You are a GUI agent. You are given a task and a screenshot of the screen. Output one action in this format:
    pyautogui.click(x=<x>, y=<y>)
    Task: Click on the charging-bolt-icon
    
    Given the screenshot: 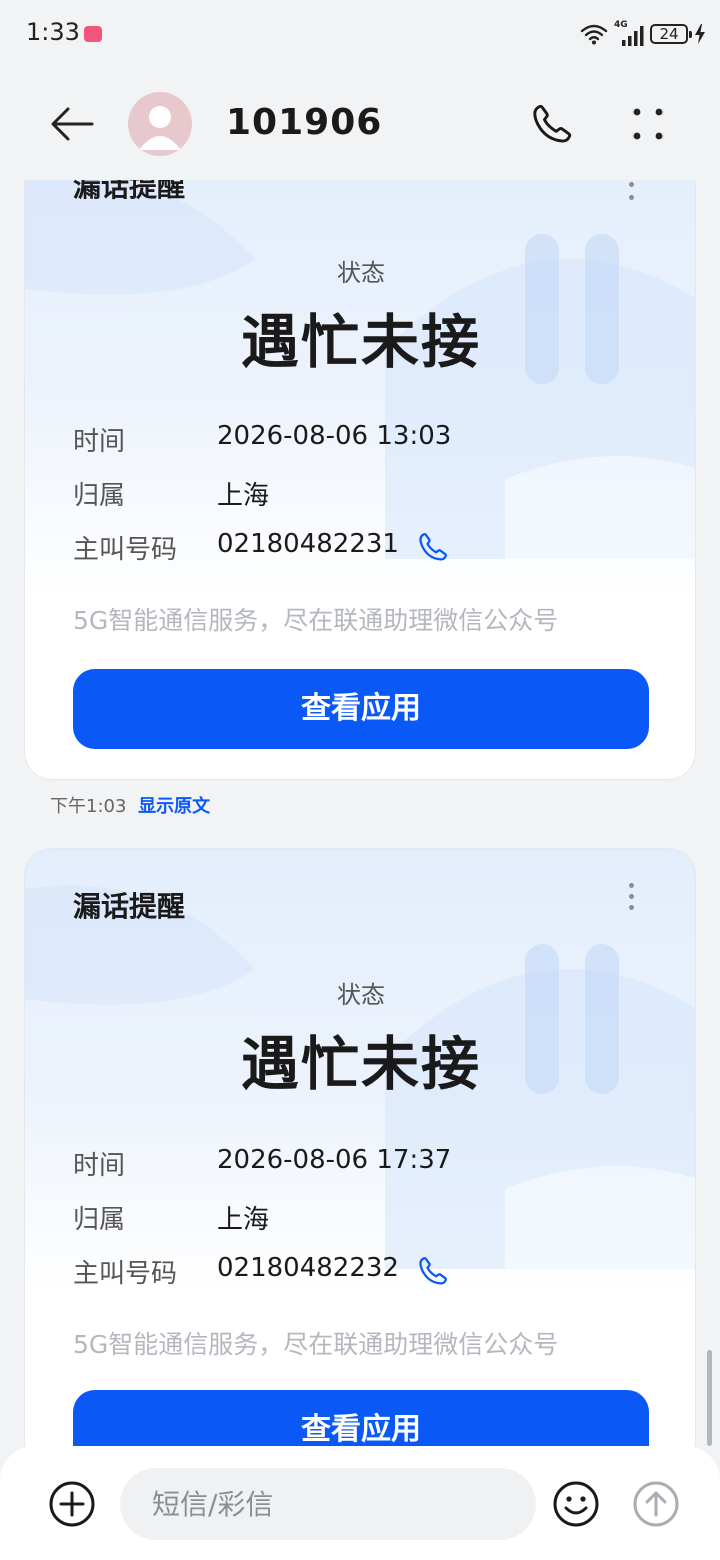 What is the action you would take?
    pyautogui.click(x=700, y=34)
    